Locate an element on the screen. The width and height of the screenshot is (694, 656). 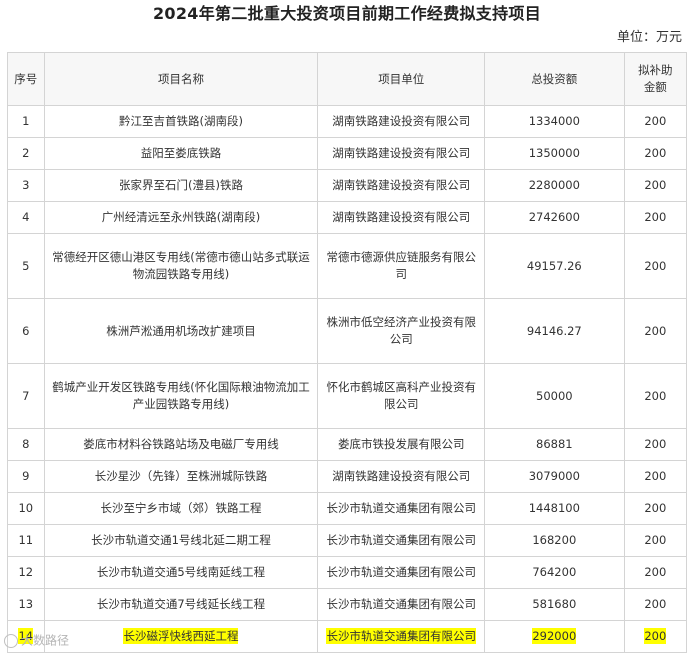
cell-no: 13 is located at coordinates (26, 604).